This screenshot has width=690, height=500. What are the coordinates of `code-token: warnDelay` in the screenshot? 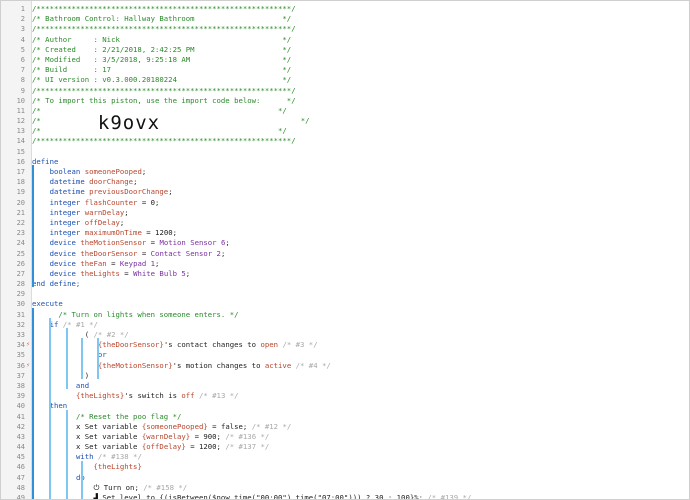 It's located at (104, 212).